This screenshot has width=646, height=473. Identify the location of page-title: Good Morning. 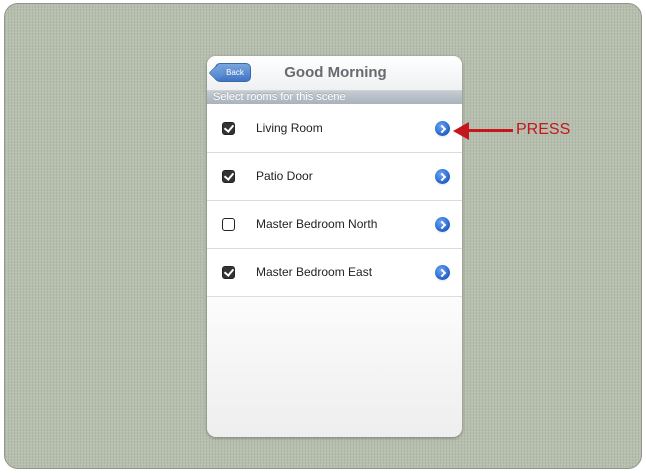
(335, 72).